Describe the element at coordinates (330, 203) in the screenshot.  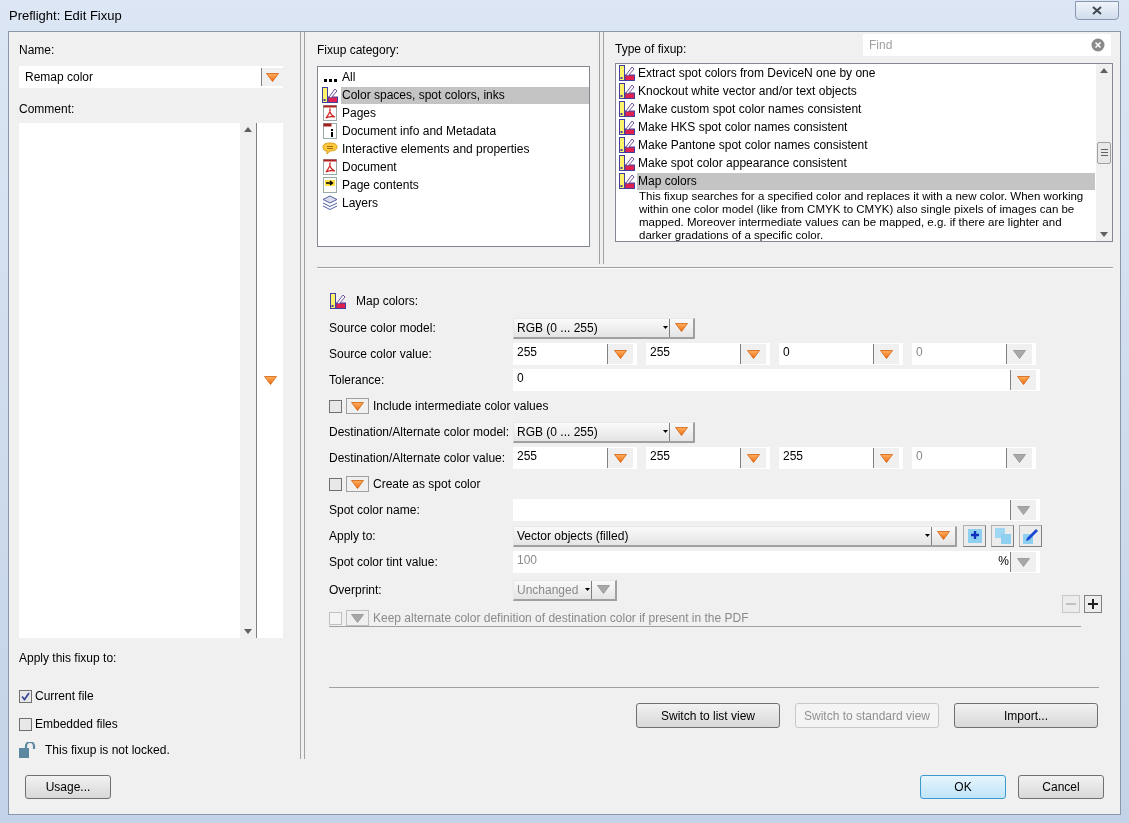
I see `layers-icon` at that location.